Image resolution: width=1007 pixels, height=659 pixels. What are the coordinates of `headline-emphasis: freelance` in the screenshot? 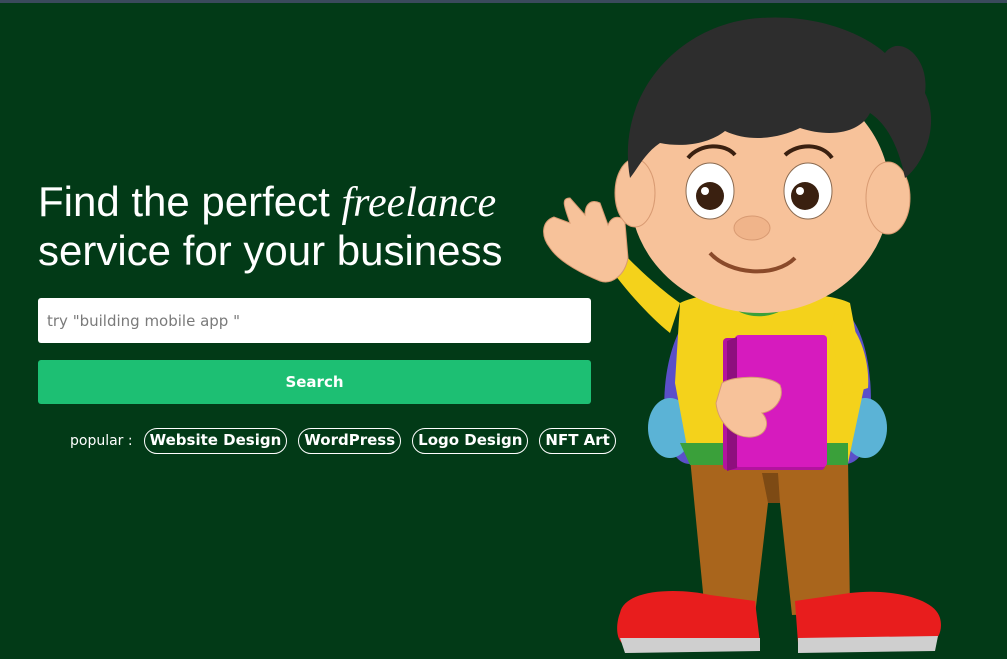 It's located at (419, 203).